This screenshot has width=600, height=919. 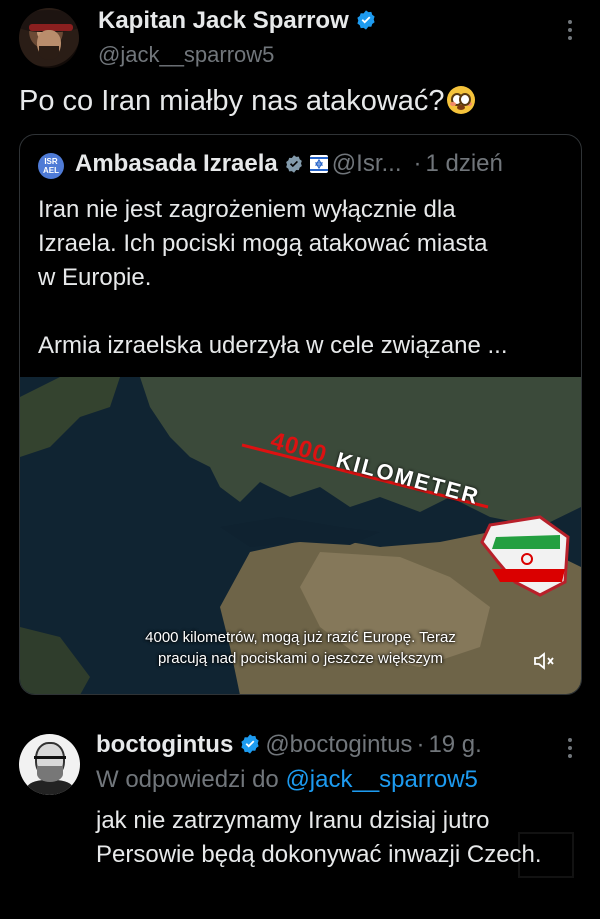 What do you see at coordinates (49, 53) in the screenshot?
I see `avatar-beard` at bounding box center [49, 53].